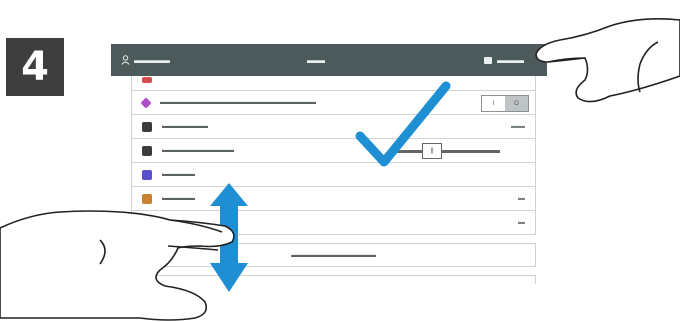  I want to click on hand-pointer-icon, so click(607, 60).